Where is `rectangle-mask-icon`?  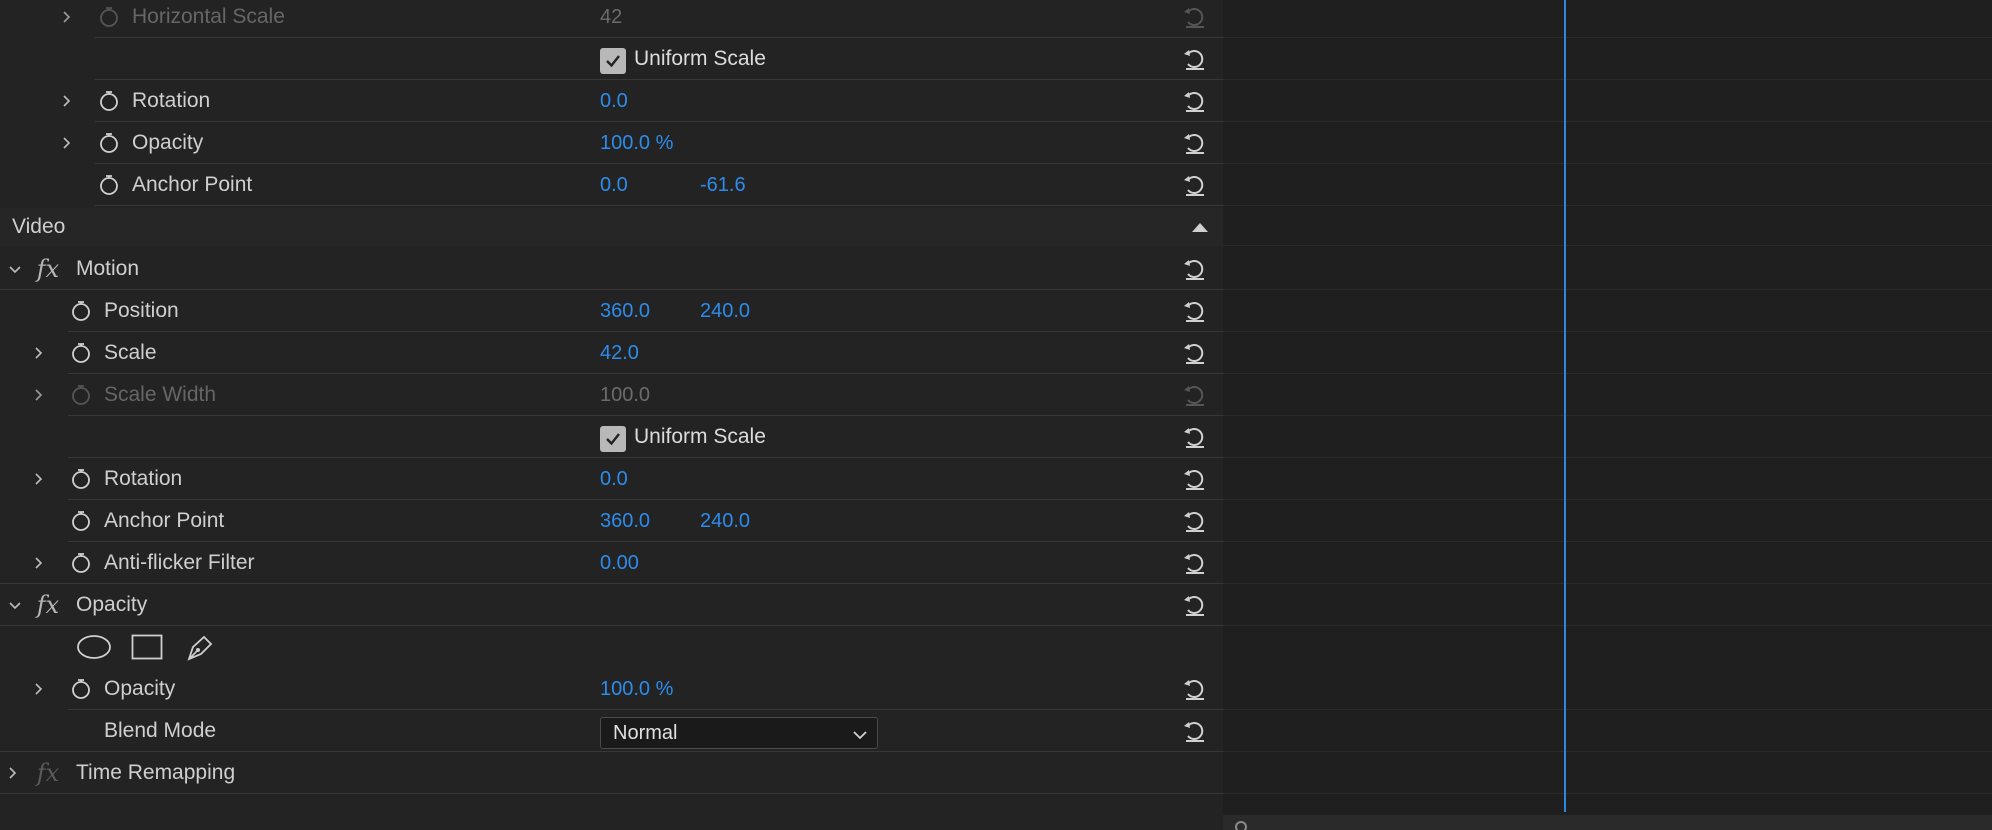 rectangle-mask-icon is located at coordinates (147, 647).